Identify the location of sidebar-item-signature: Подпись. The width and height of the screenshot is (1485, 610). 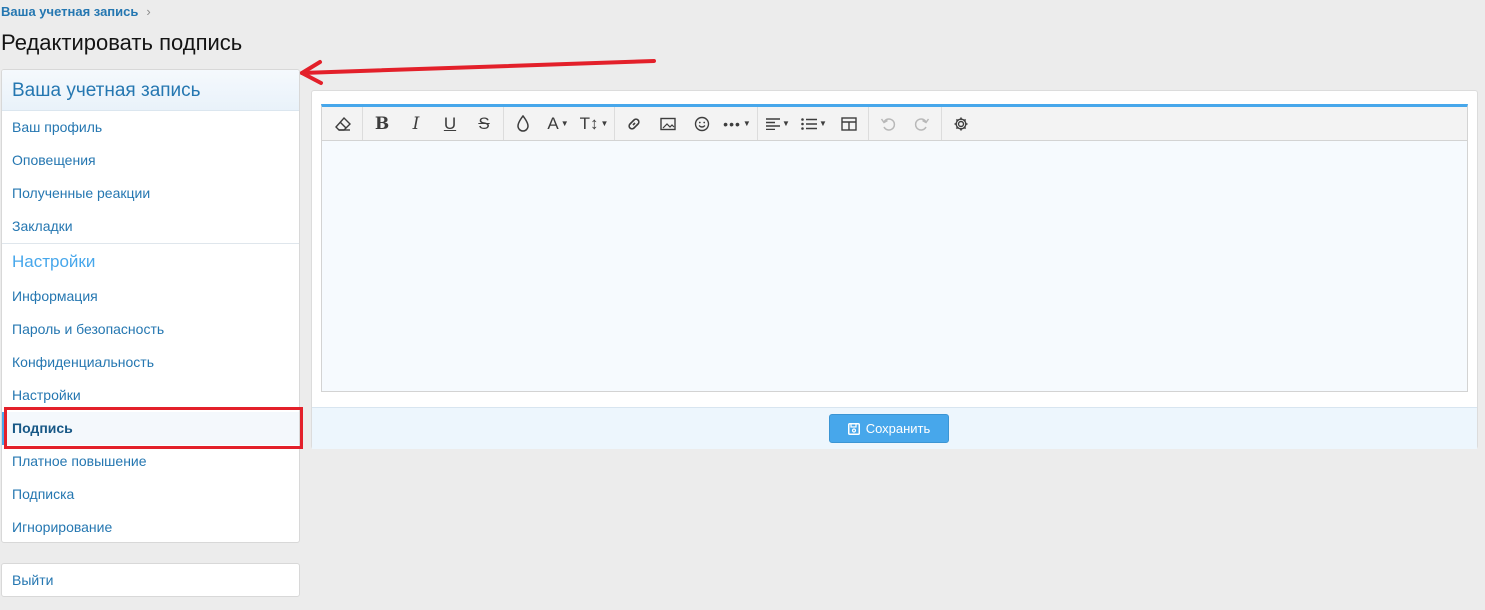
(150, 428).